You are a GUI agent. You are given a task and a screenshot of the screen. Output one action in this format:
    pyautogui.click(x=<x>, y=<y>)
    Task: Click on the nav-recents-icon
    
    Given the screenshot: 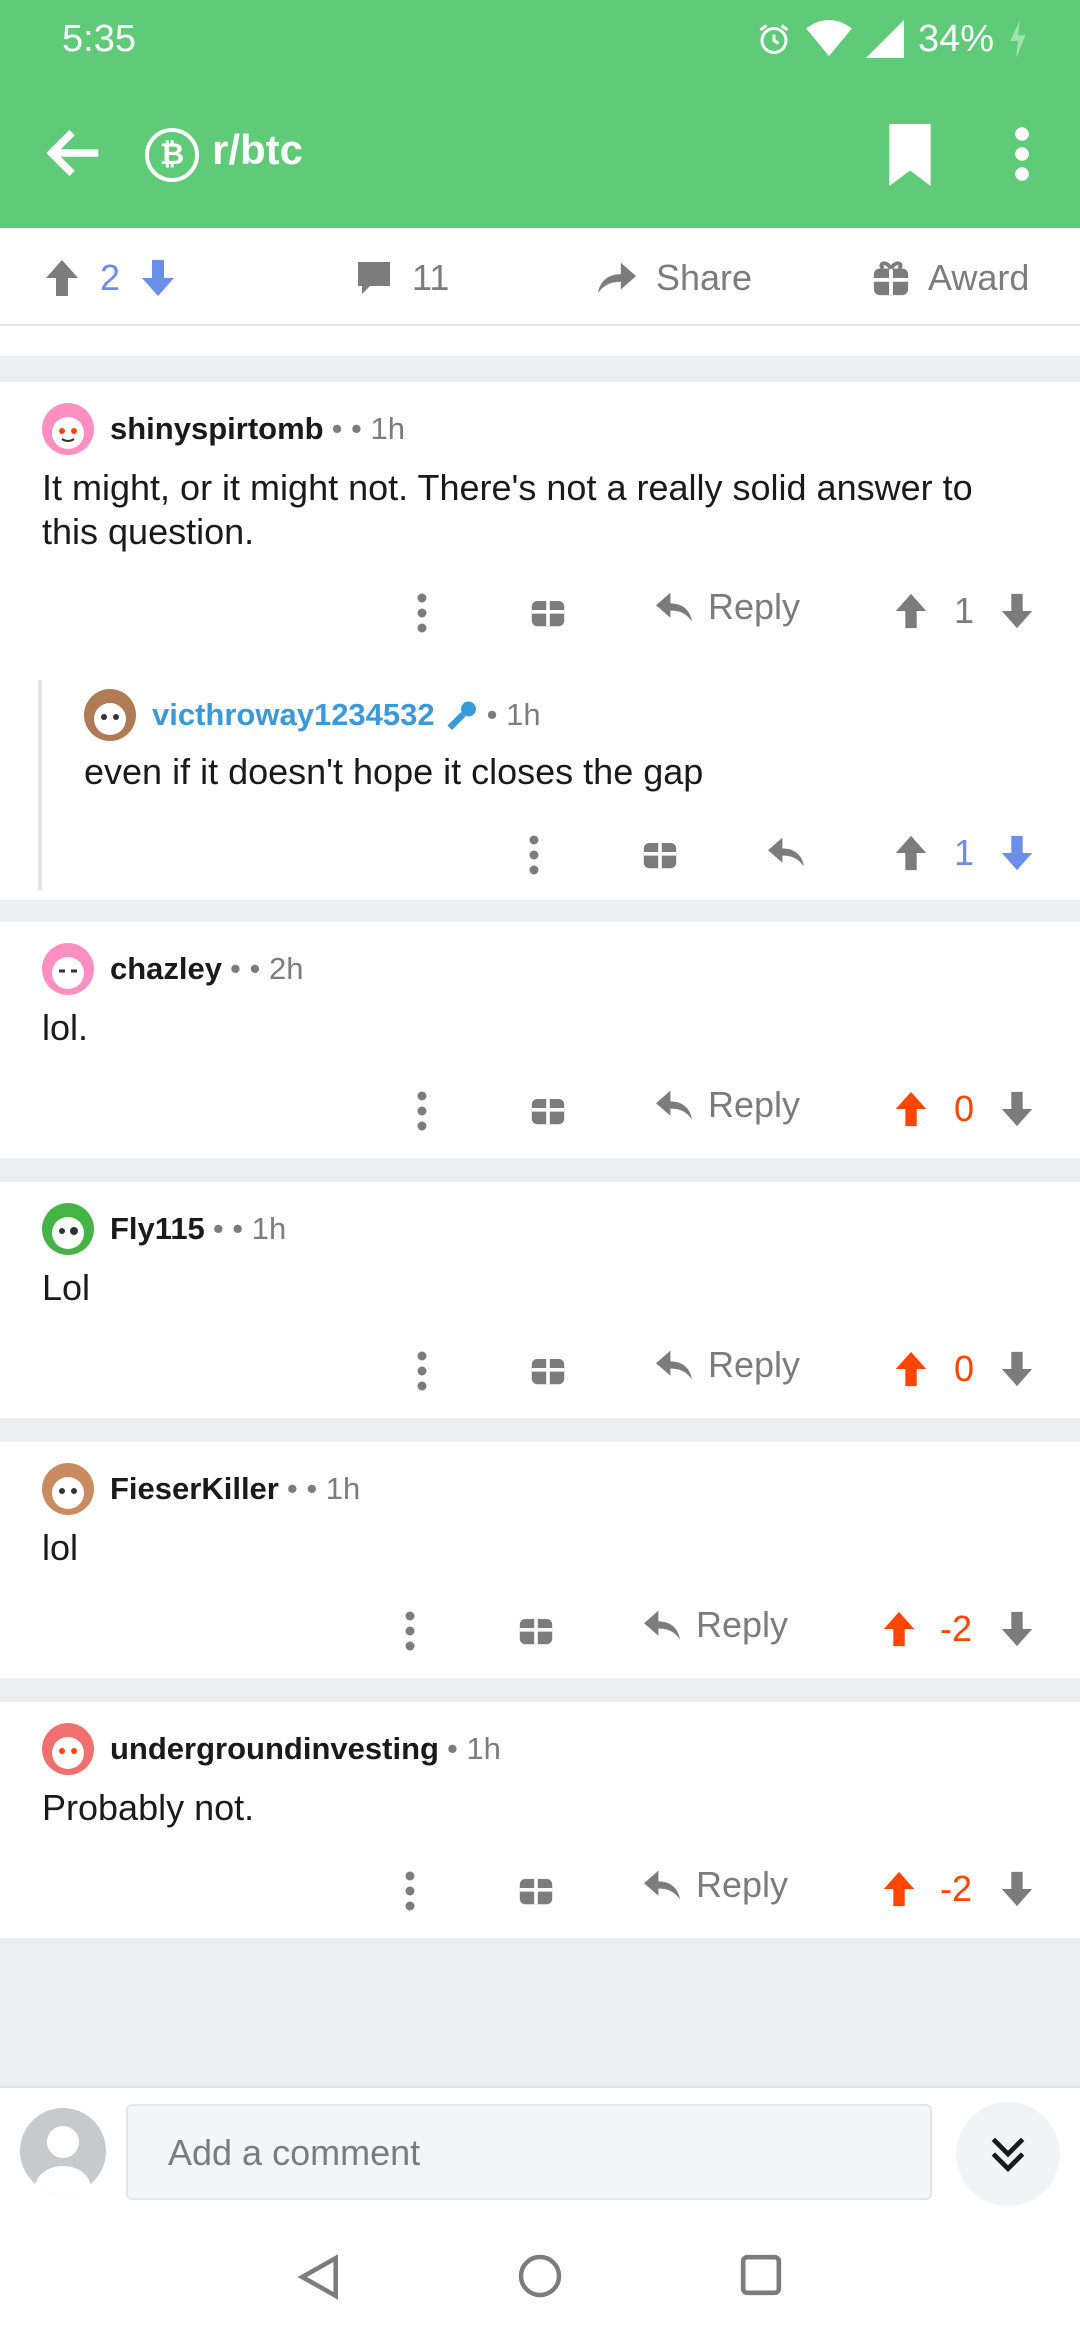 What is the action you would take?
    pyautogui.click(x=761, y=2275)
    